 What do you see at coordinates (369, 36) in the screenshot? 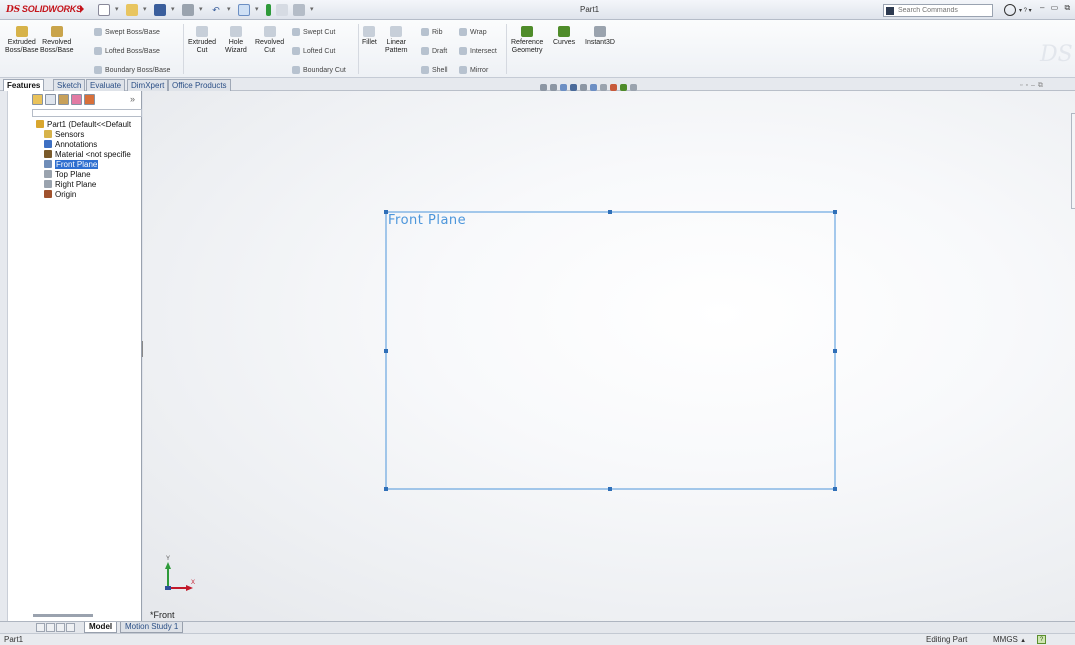
I see `fillet-button: Fillet` at bounding box center [369, 36].